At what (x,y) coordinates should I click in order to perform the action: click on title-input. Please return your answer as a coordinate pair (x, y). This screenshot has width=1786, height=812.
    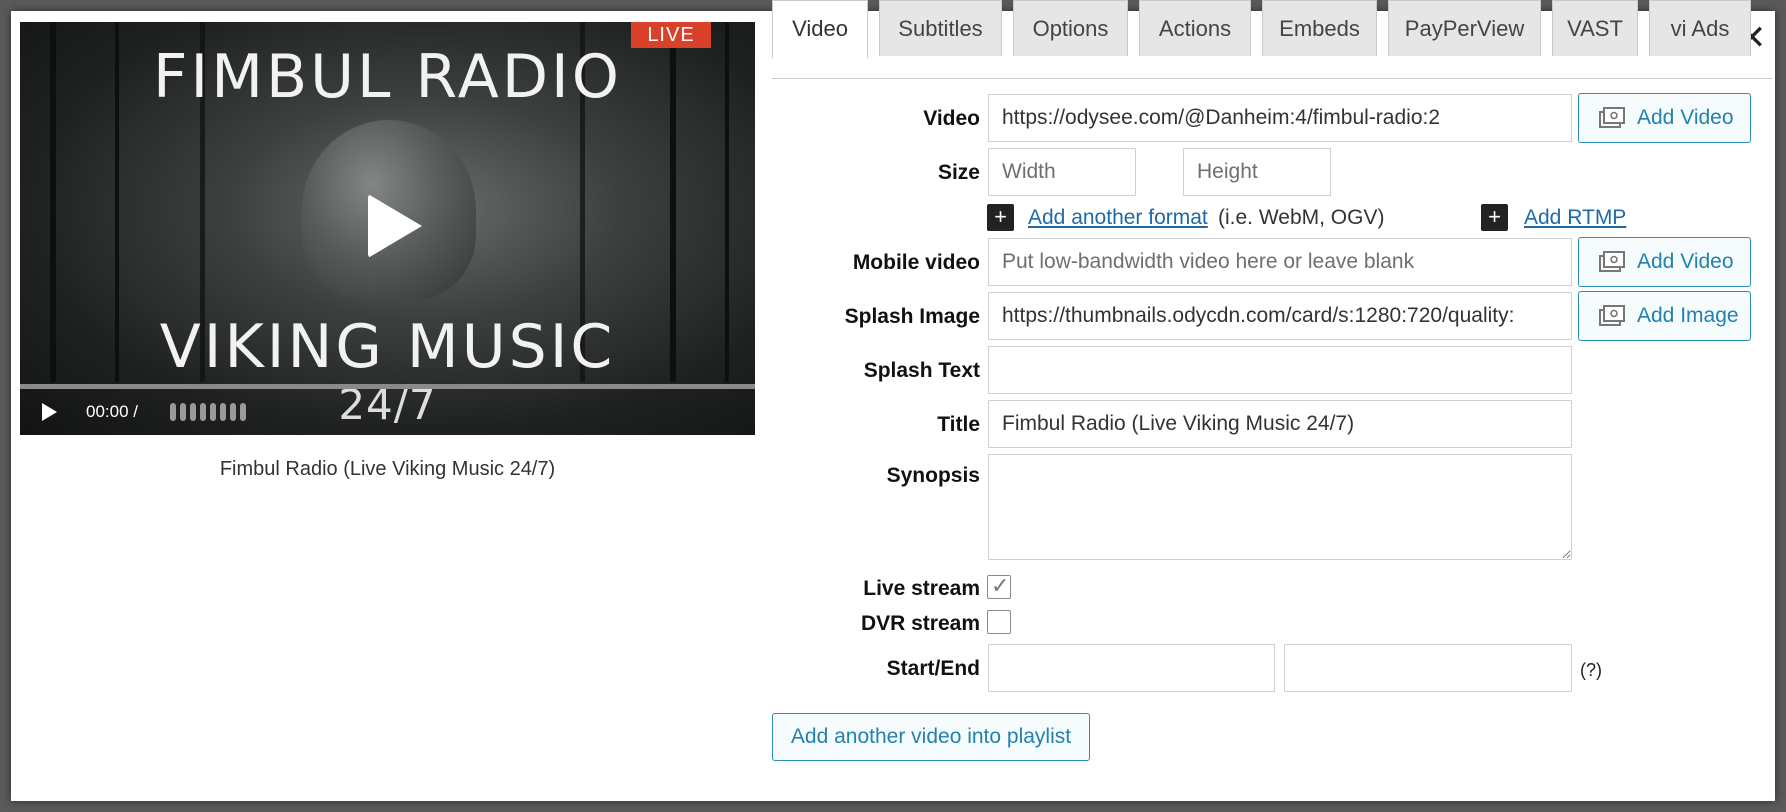
    Looking at the image, I should click on (1280, 424).